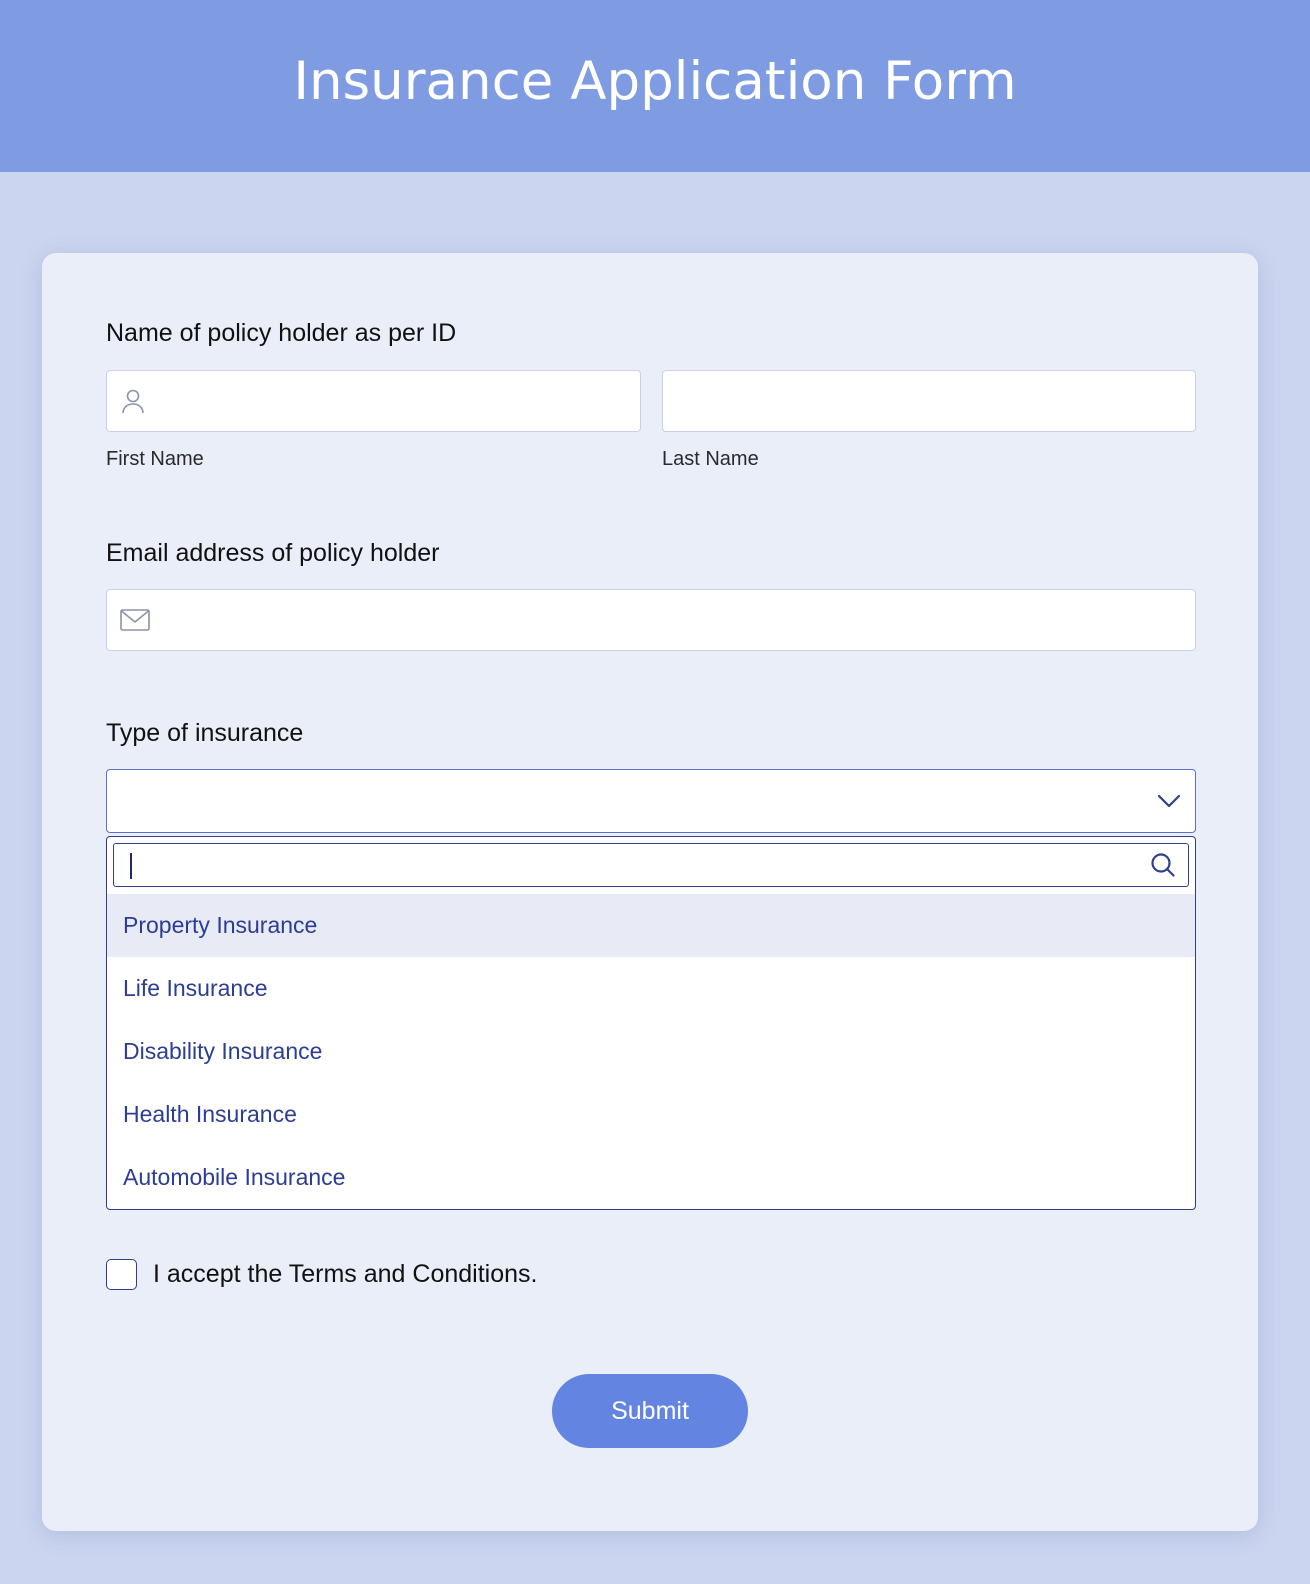  What do you see at coordinates (651, 865) in the screenshot?
I see `dropdown-search-input` at bounding box center [651, 865].